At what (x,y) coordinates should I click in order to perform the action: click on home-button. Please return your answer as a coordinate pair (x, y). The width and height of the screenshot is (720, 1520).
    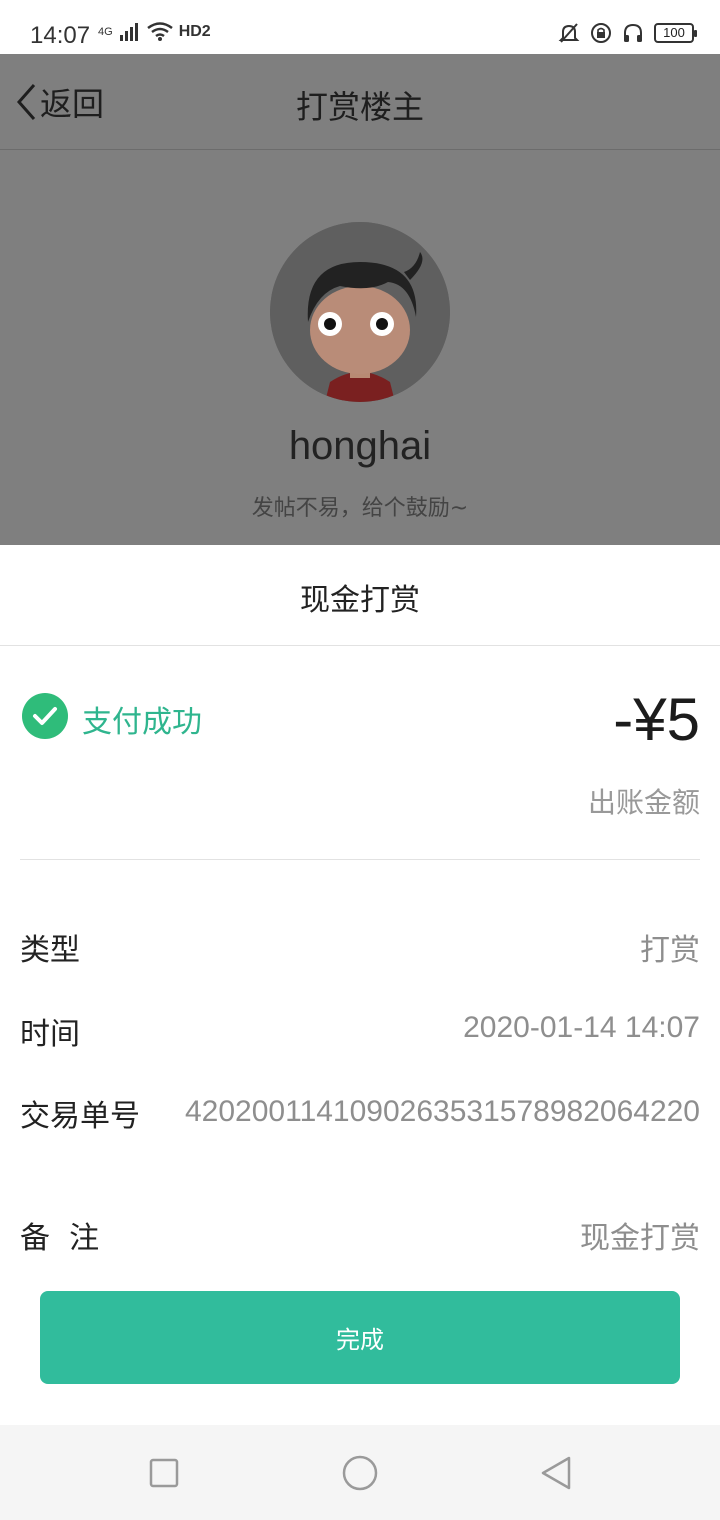
    Looking at the image, I should click on (360, 1473).